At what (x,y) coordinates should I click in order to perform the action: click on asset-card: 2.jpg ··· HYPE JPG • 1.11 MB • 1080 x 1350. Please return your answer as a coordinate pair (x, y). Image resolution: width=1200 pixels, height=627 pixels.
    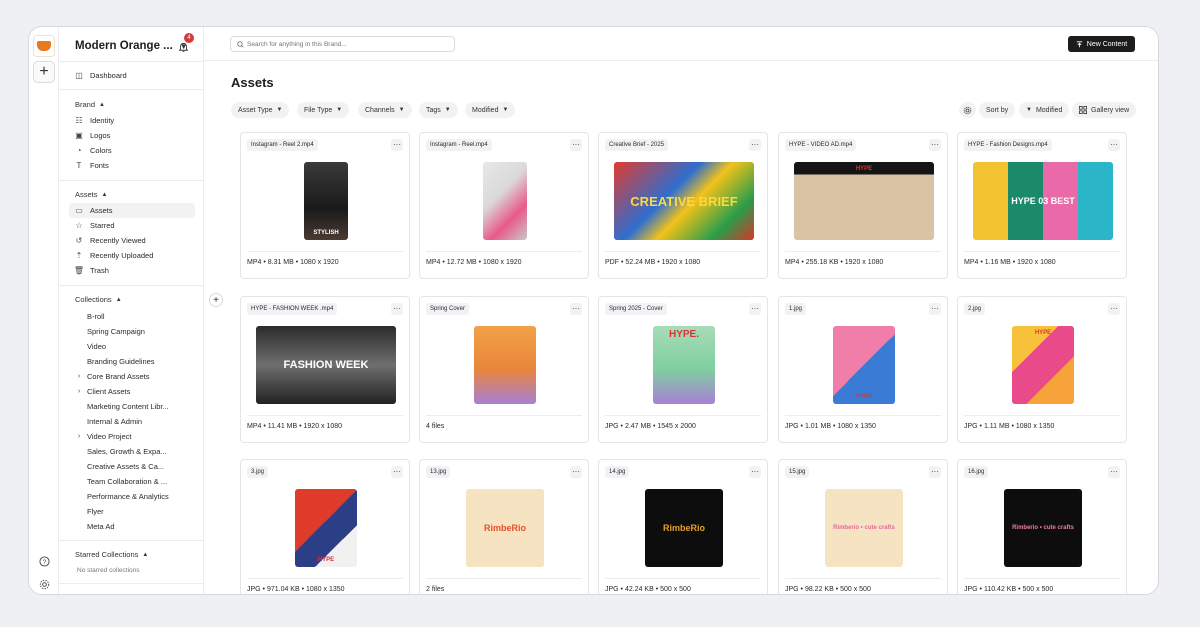
    Looking at the image, I should click on (1042, 369).